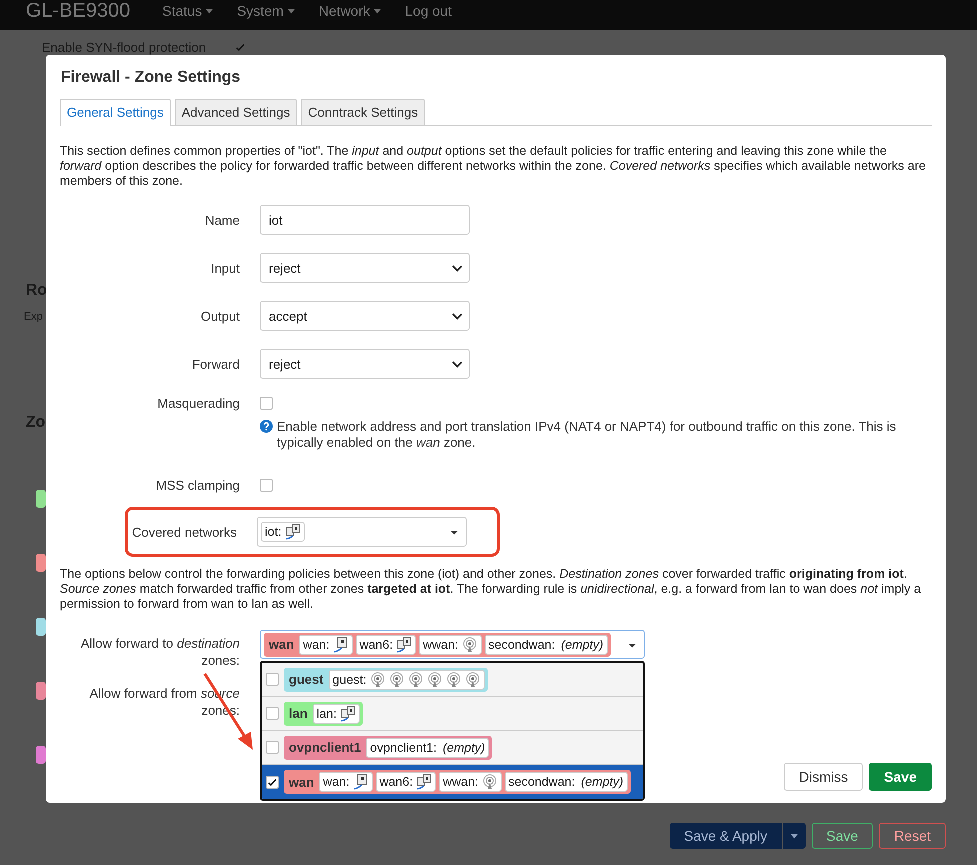 This screenshot has width=977, height=865. What do you see at coordinates (36, 423) in the screenshot?
I see `section-heading: Zo` at bounding box center [36, 423].